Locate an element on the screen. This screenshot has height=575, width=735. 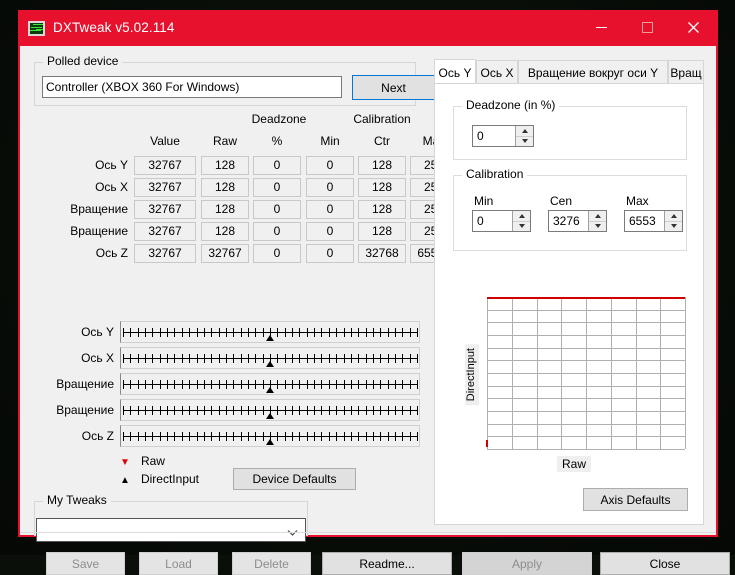
chart-x-axis-label: Raw is located at coordinates (574, 464).